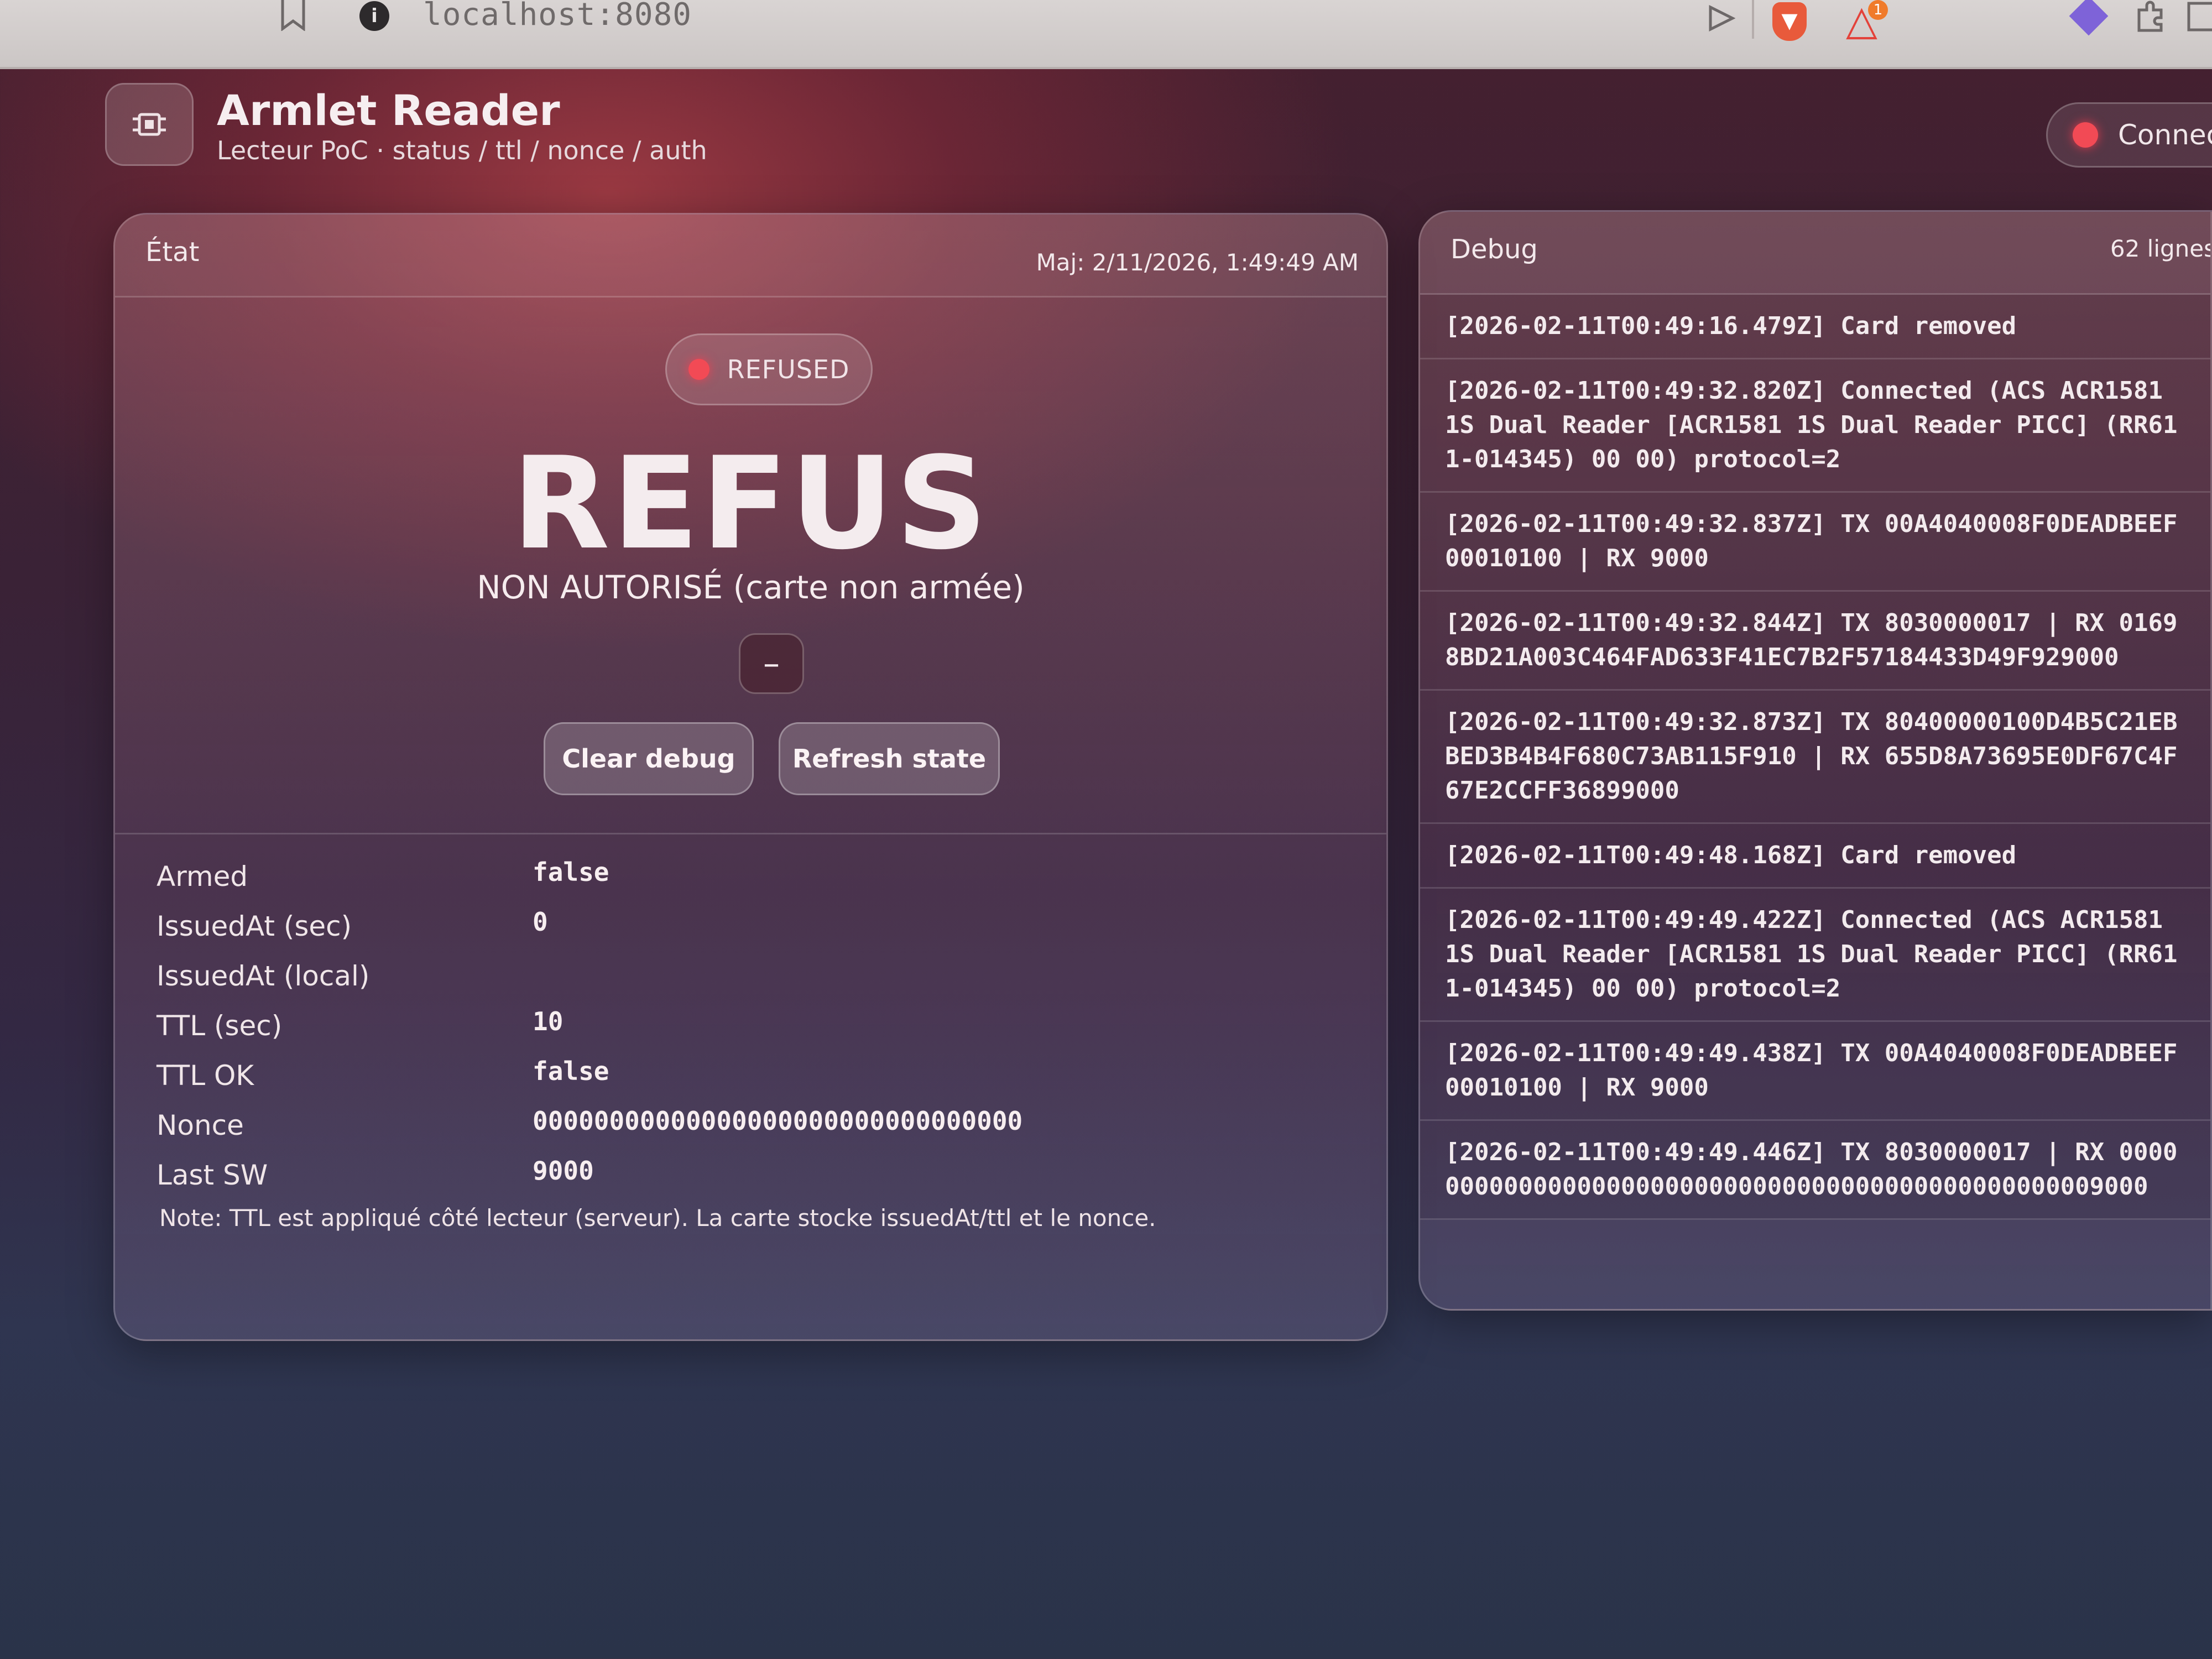  What do you see at coordinates (751, 504) in the screenshot?
I see `verdict-title: REFUS` at bounding box center [751, 504].